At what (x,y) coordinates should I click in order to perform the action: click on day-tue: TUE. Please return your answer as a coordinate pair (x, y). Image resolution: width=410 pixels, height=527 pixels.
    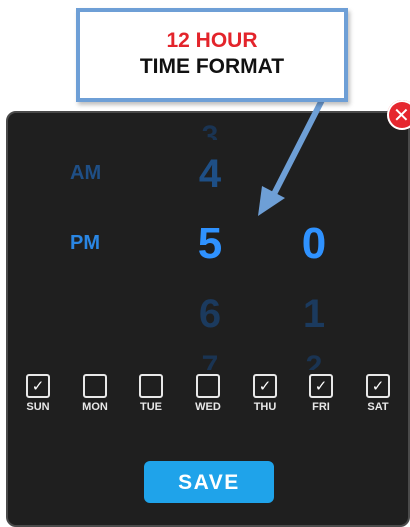
    Looking at the image, I should click on (151, 393).